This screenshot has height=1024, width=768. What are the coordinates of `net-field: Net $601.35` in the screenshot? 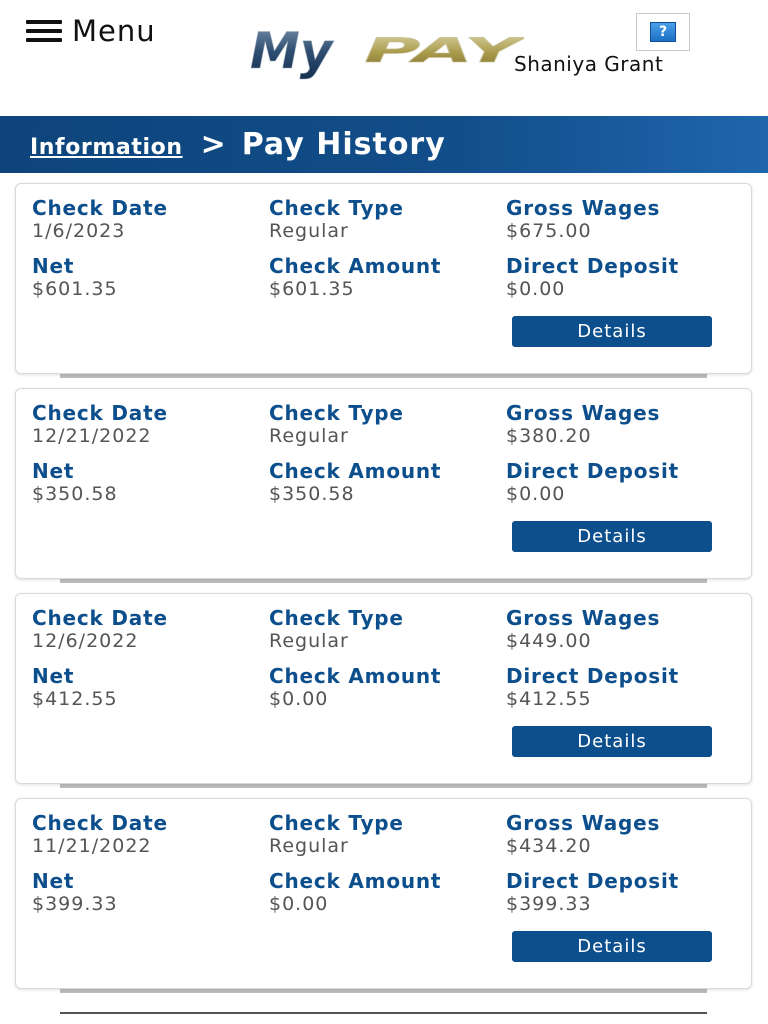 It's located at (75, 277).